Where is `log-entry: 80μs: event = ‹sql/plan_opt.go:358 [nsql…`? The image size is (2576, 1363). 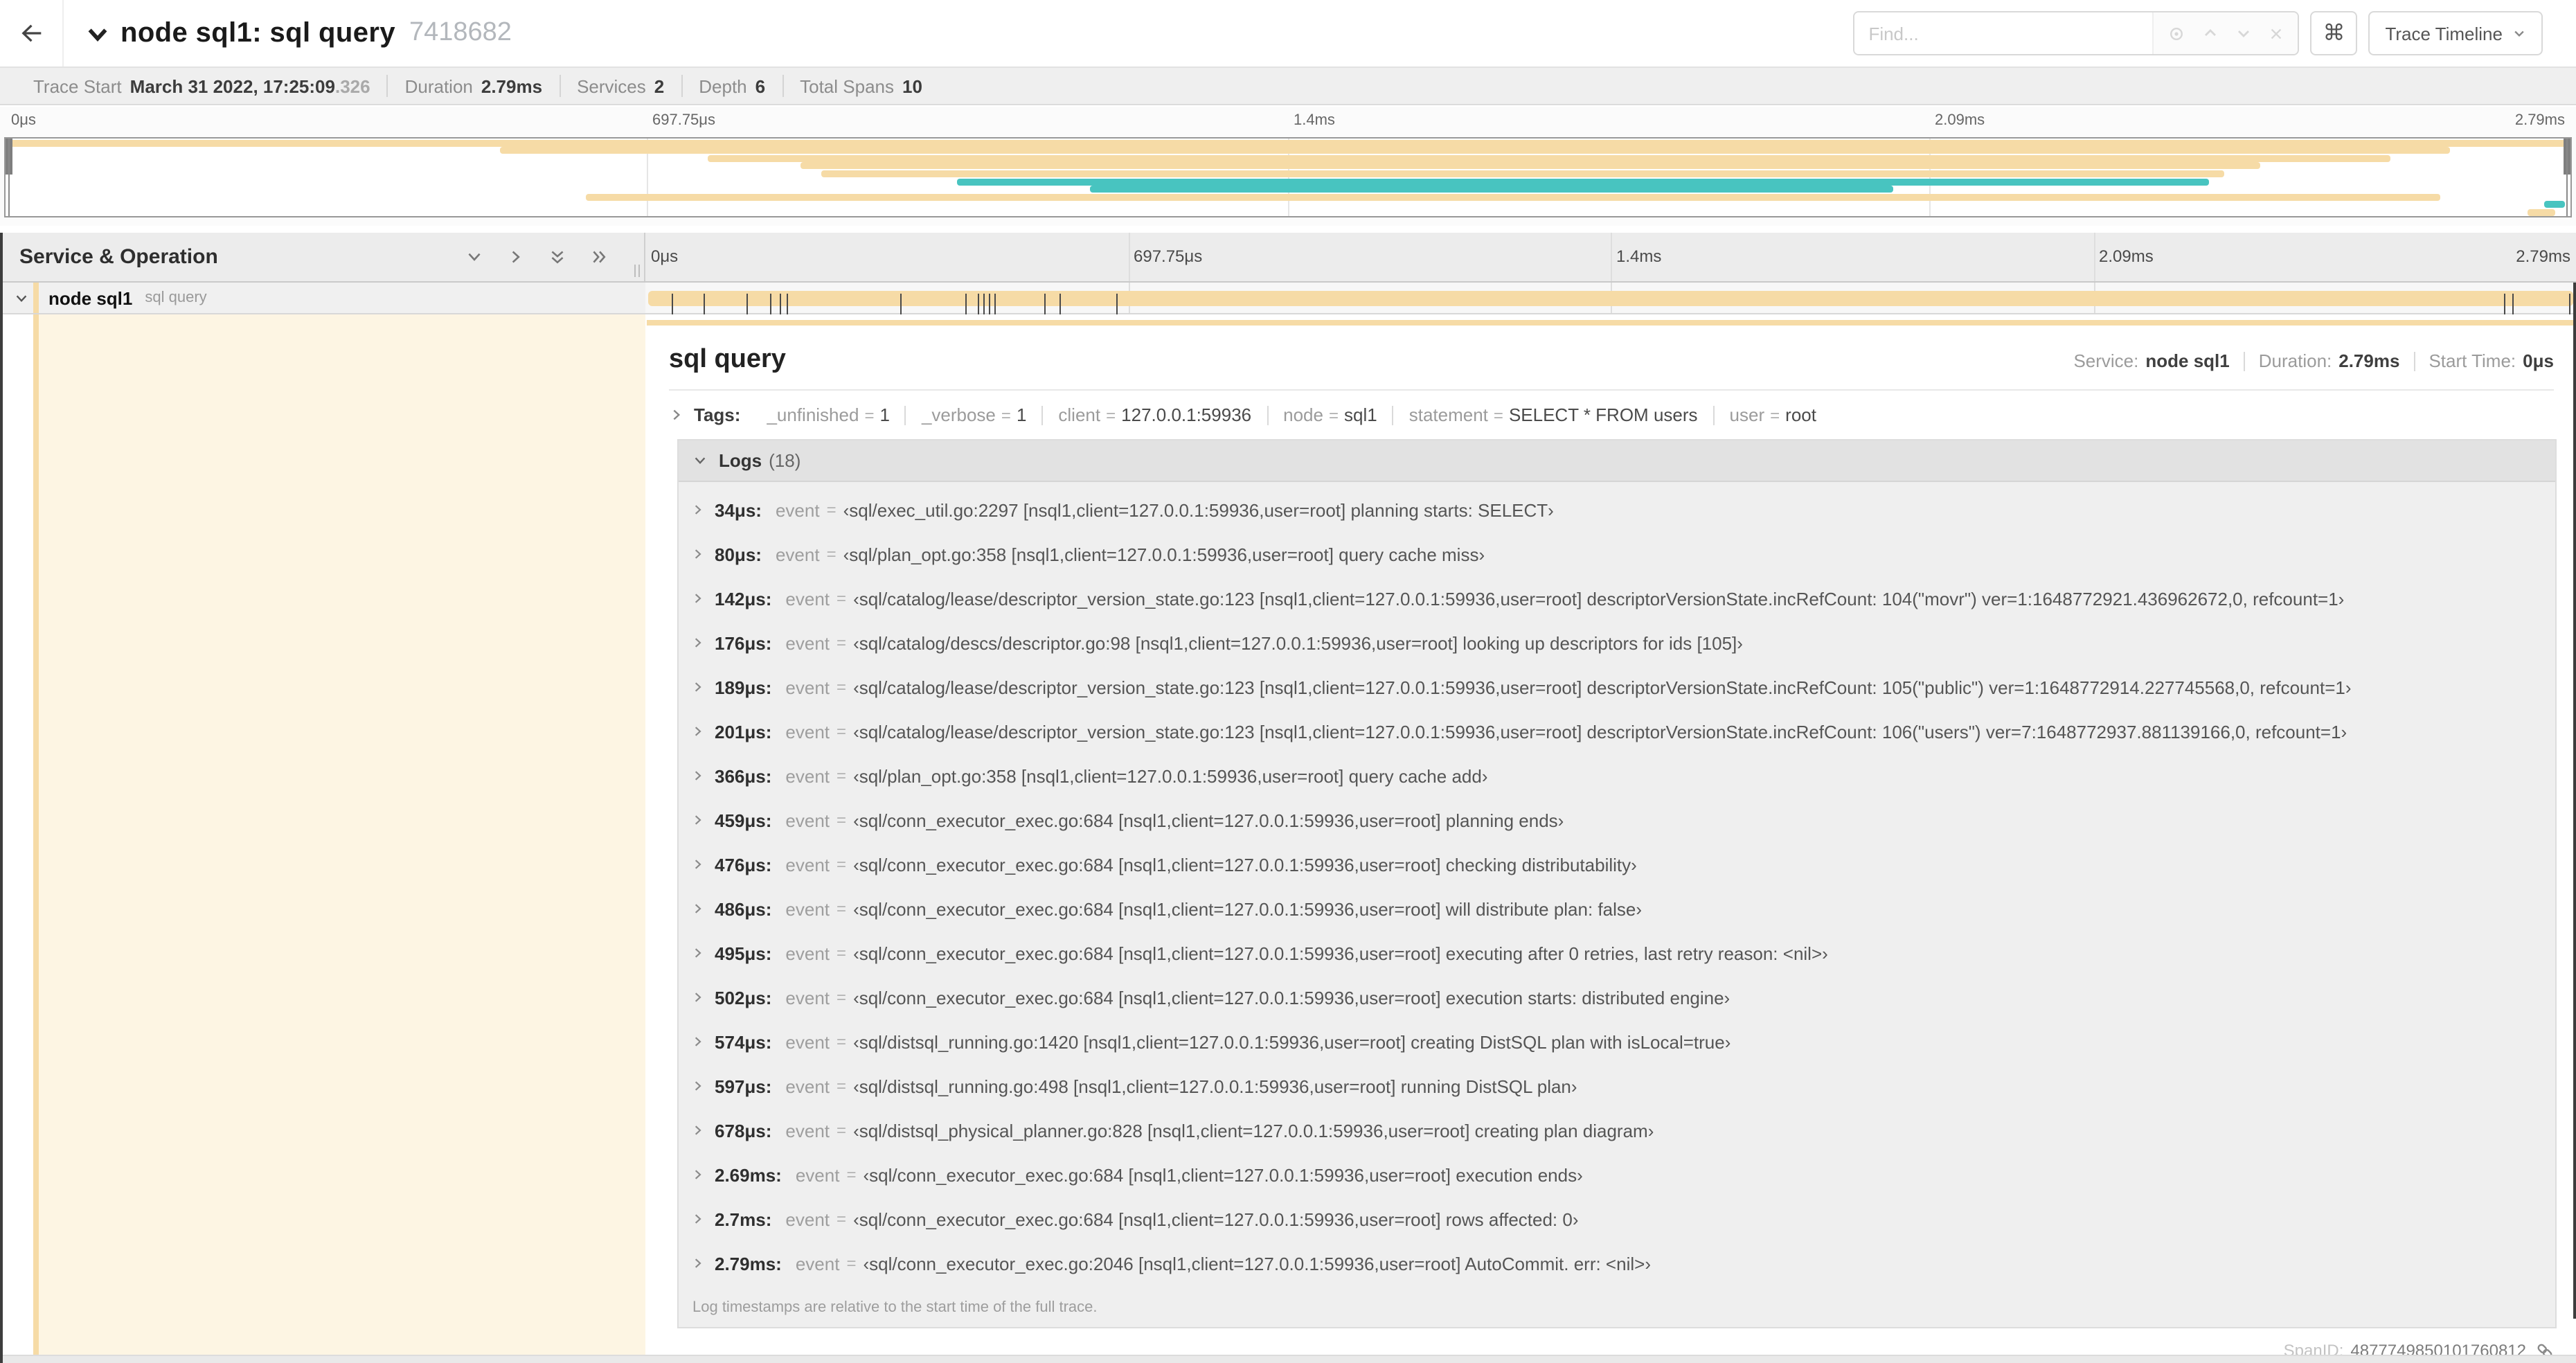 log-entry: 80μs: event = ‹sql/plan_opt.go:358 [nsql… is located at coordinates (1617, 554).